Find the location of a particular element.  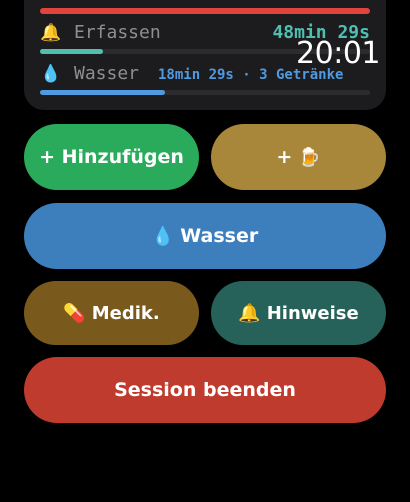

hints-button-label: Hinweise is located at coordinates (312, 313).